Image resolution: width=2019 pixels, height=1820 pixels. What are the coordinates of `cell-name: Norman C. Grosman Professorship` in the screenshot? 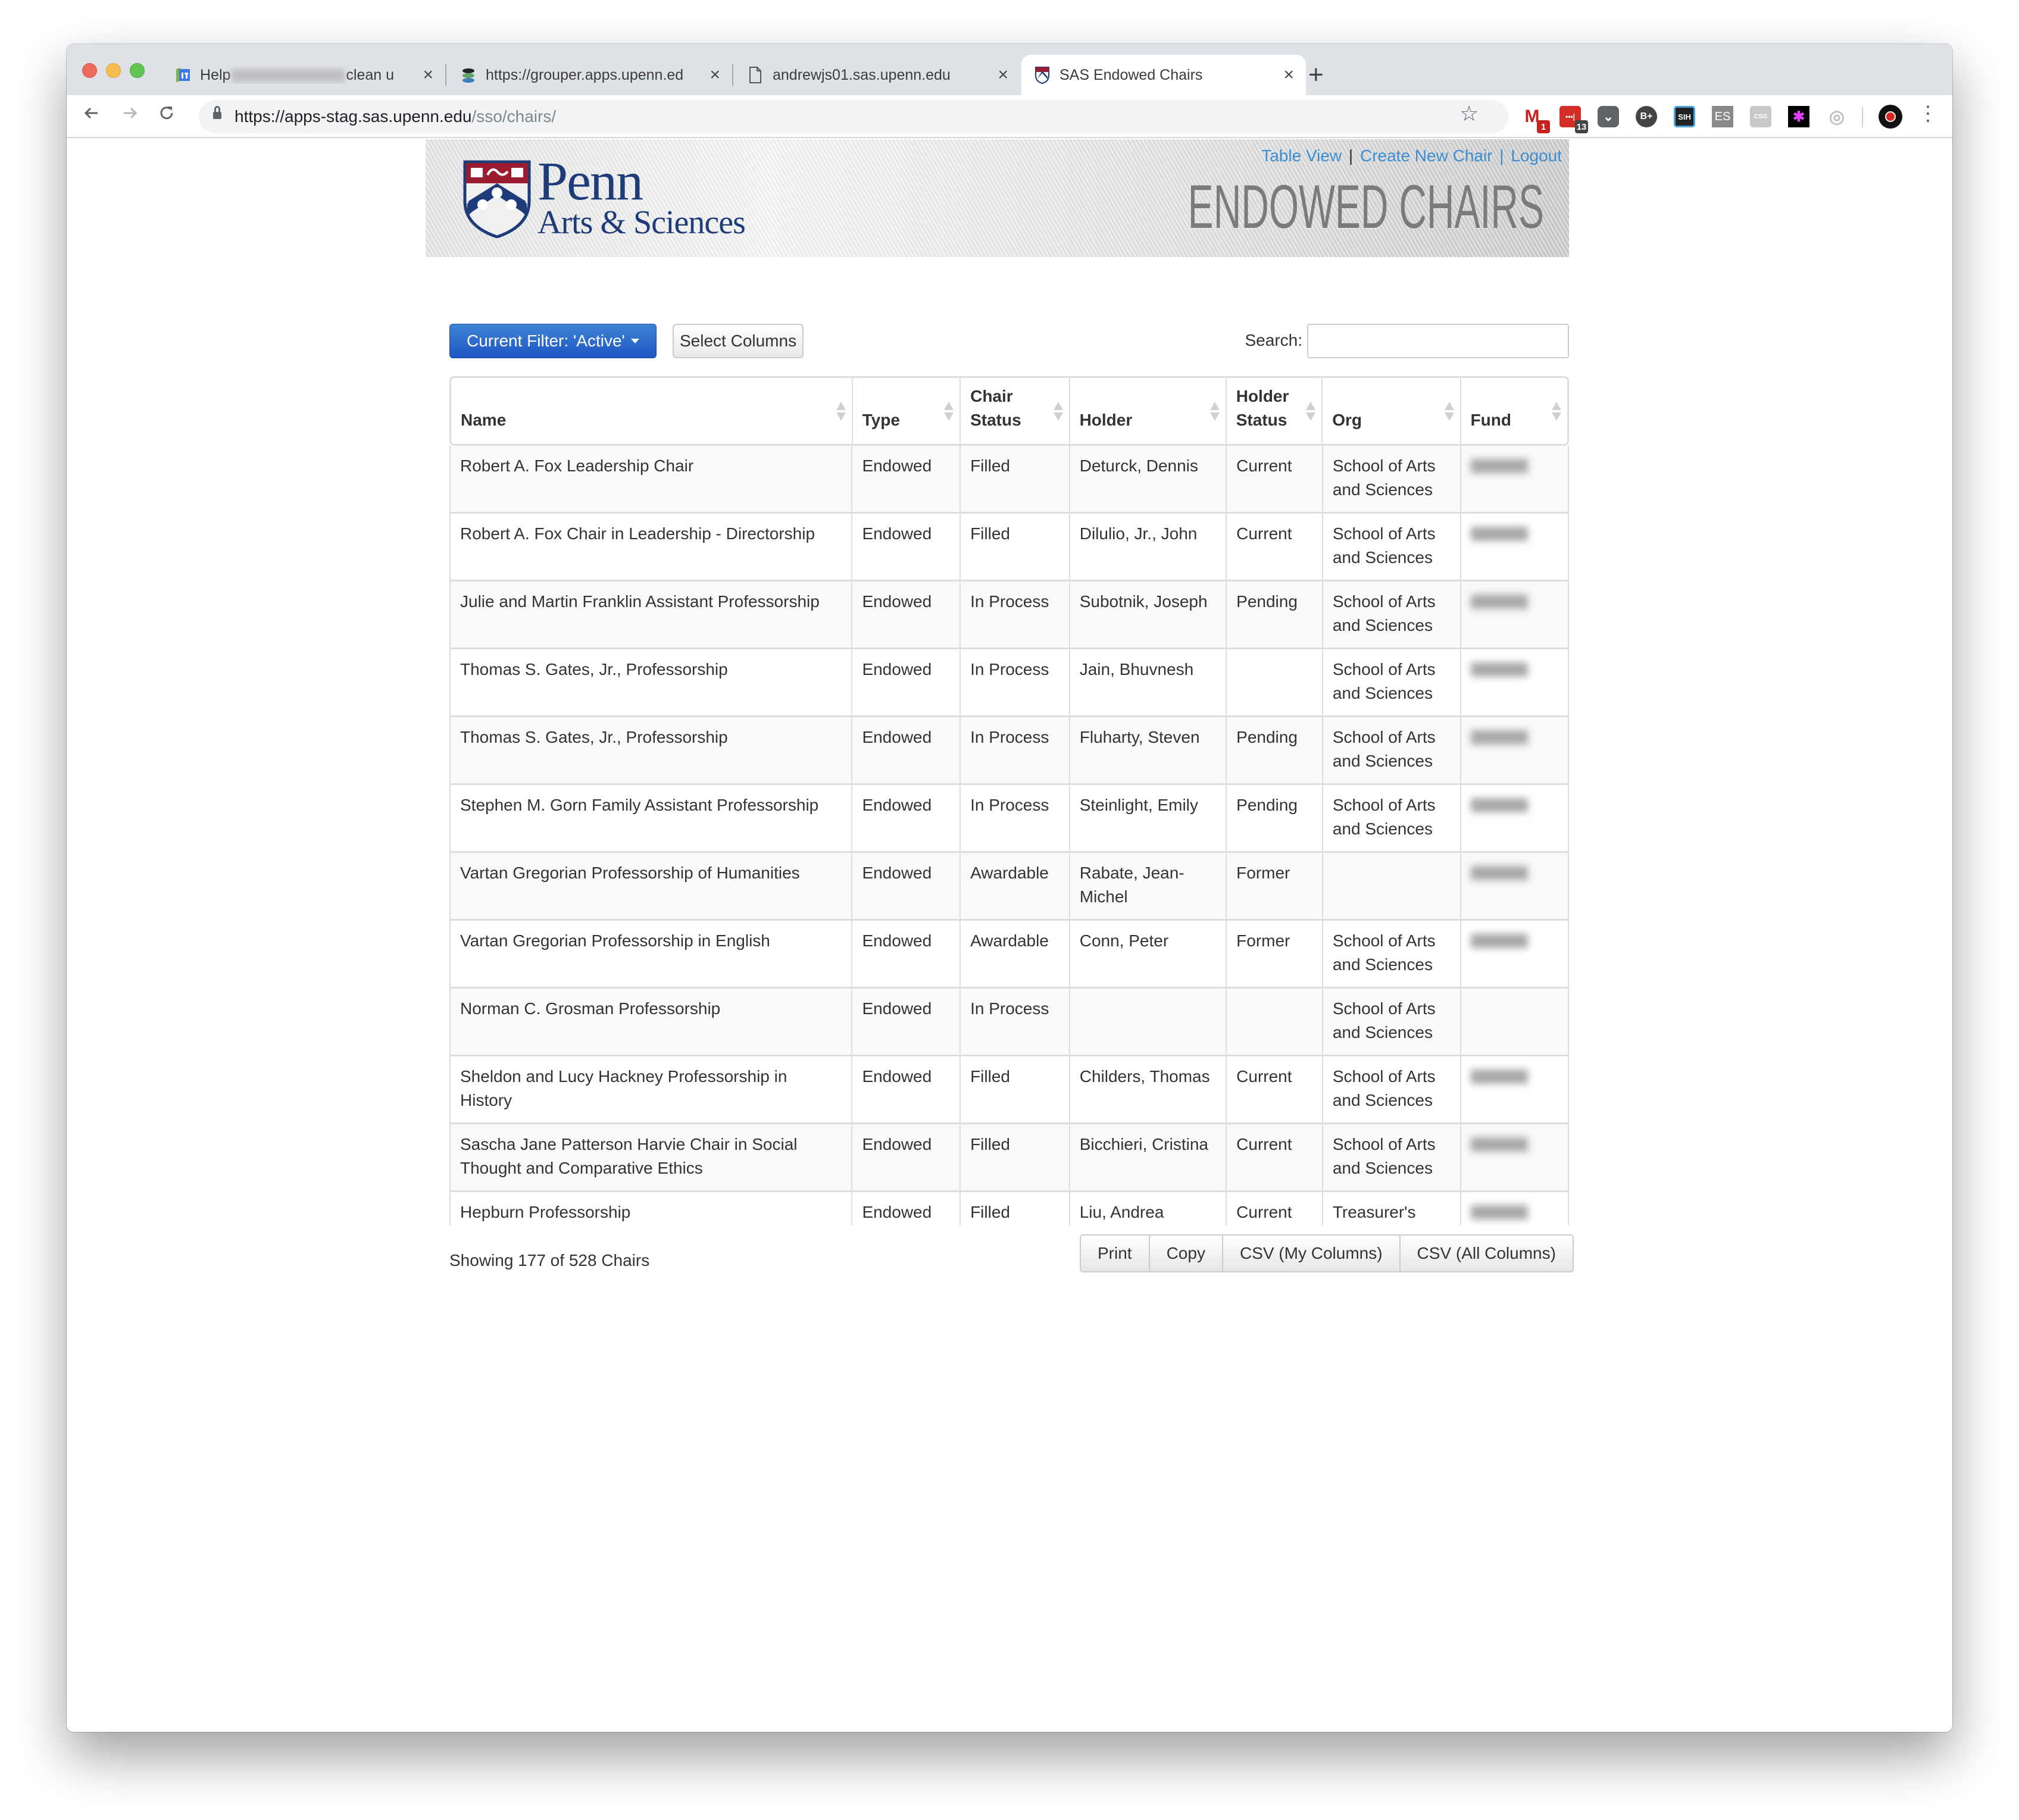 It's located at (652, 1022).